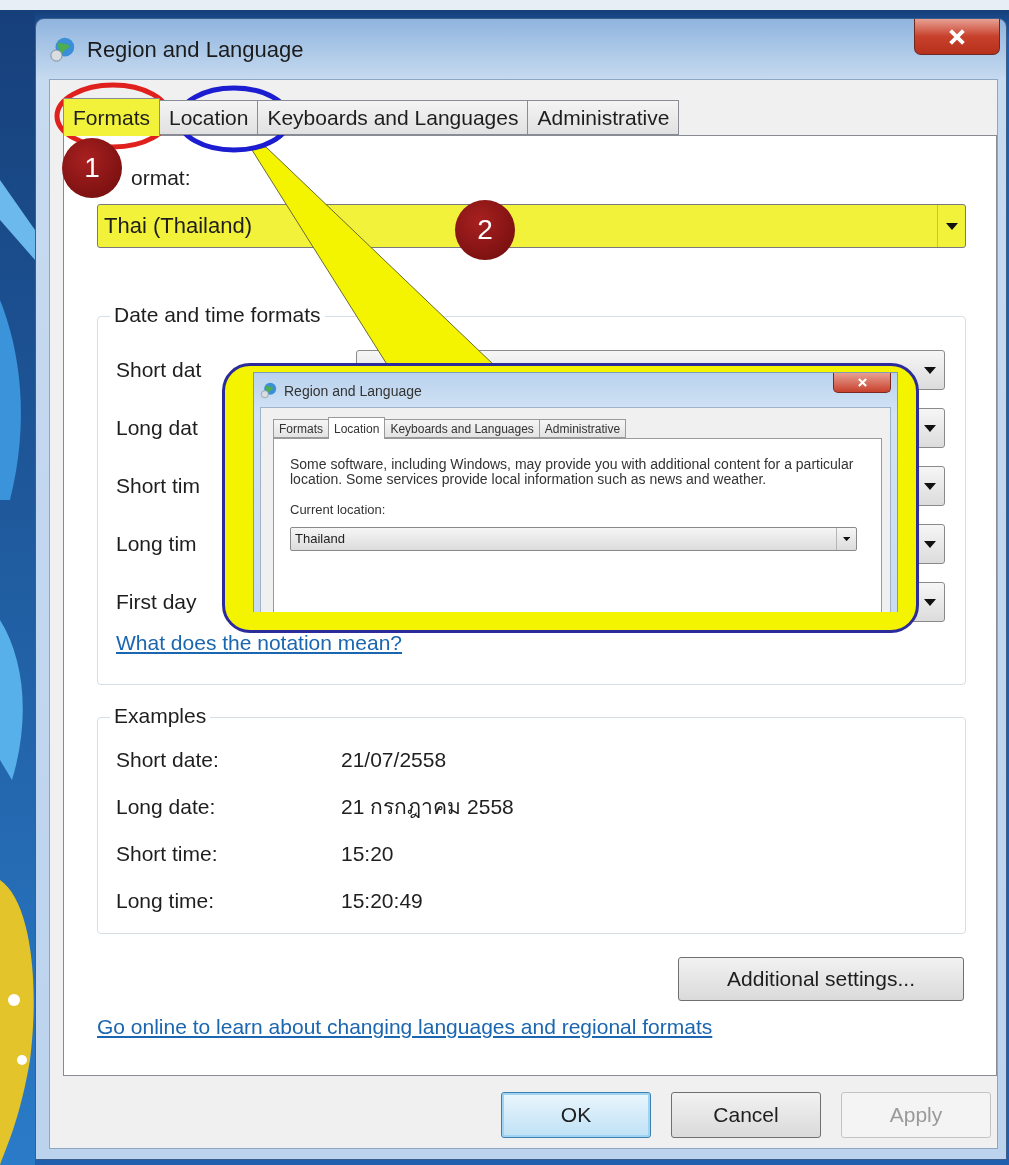 Image resolution: width=1009 pixels, height=1165 pixels. I want to click on example-label: Long time:, so click(166, 900).